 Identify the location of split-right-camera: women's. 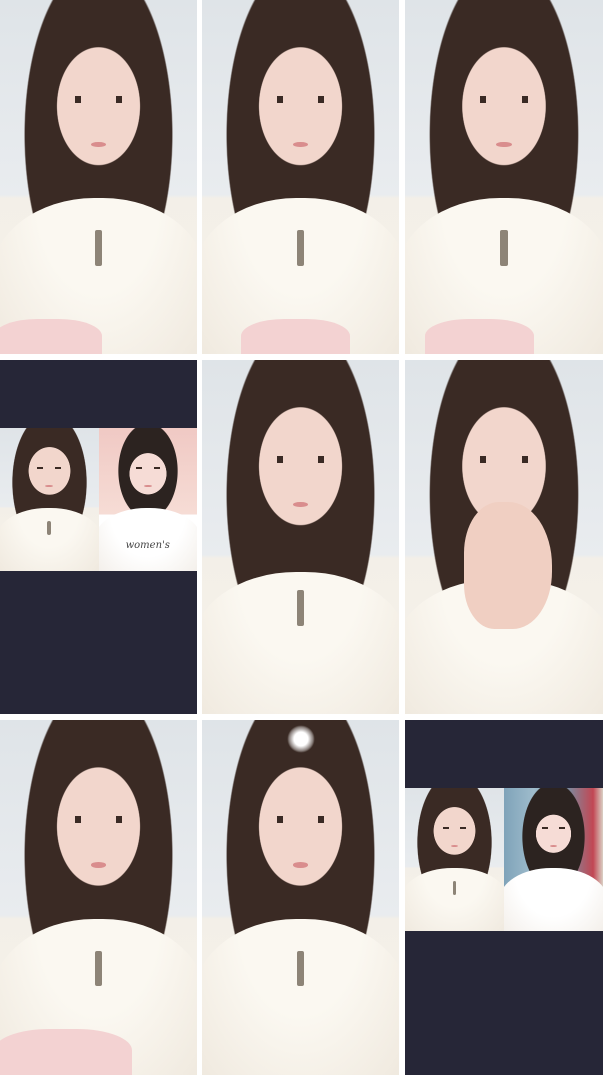
(147, 499).